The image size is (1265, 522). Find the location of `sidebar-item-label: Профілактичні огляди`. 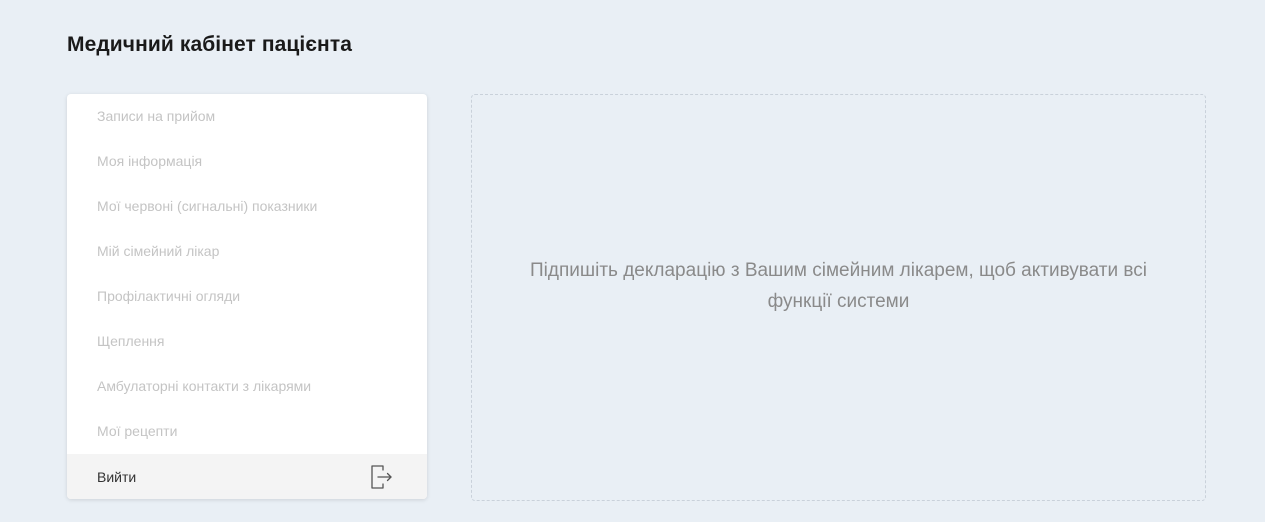

sidebar-item-label: Профілактичні огляди is located at coordinates (169, 295).